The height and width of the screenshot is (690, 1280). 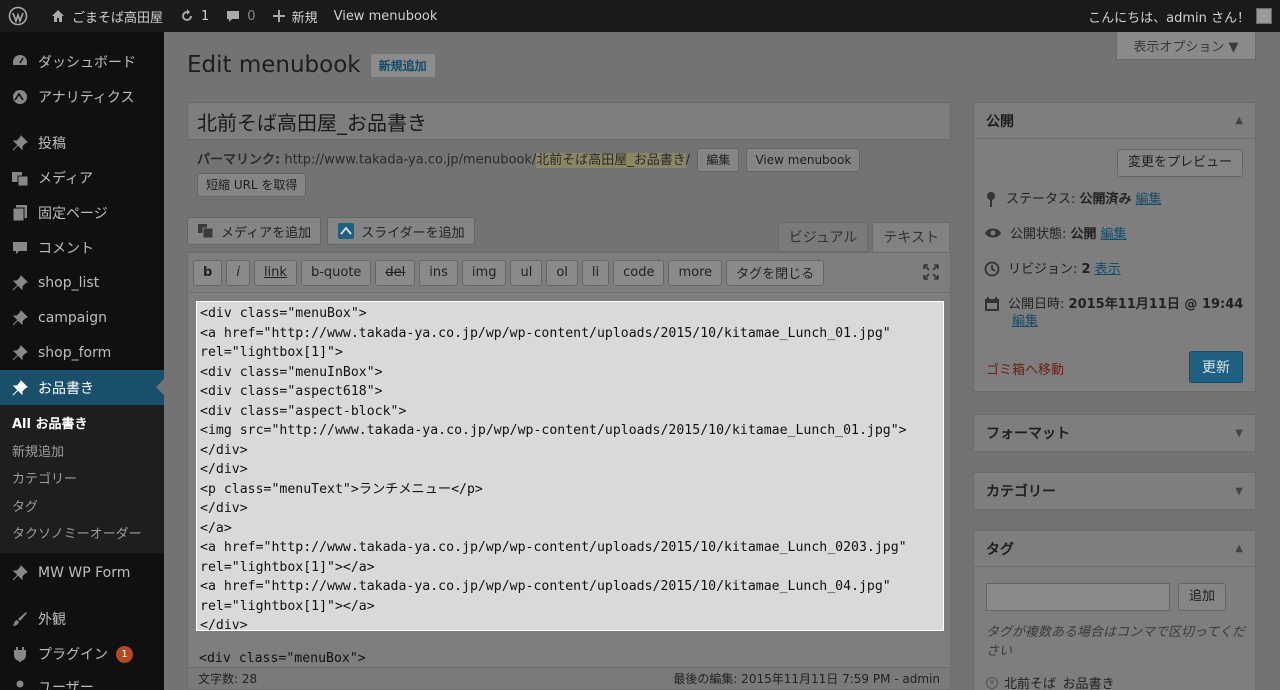 What do you see at coordinates (1050, 681) in the screenshot?
I see `tag-item: ✕ 北前そば_お品書き` at bounding box center [1050, 681].